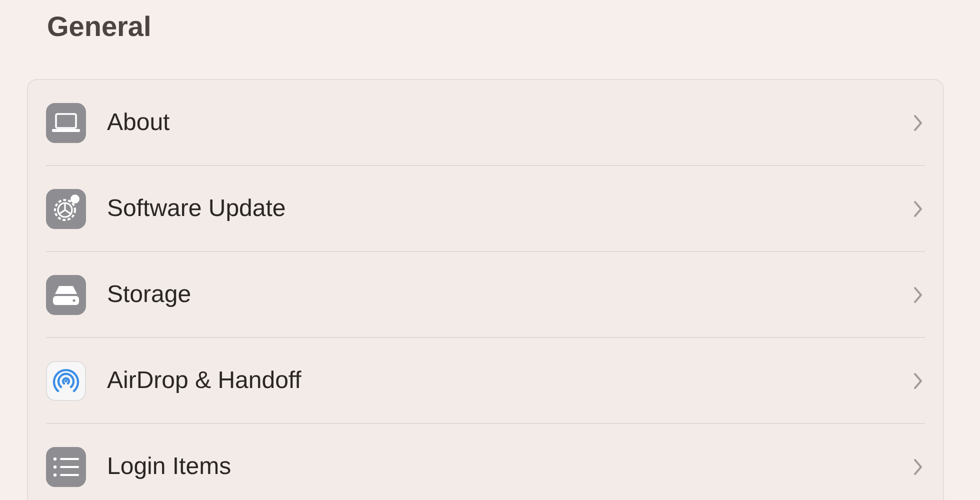 This screenshot has width=980, height=500. Describe the element at coordinates (66, 208) in the screenshot. I see `gear-icon` at that location.